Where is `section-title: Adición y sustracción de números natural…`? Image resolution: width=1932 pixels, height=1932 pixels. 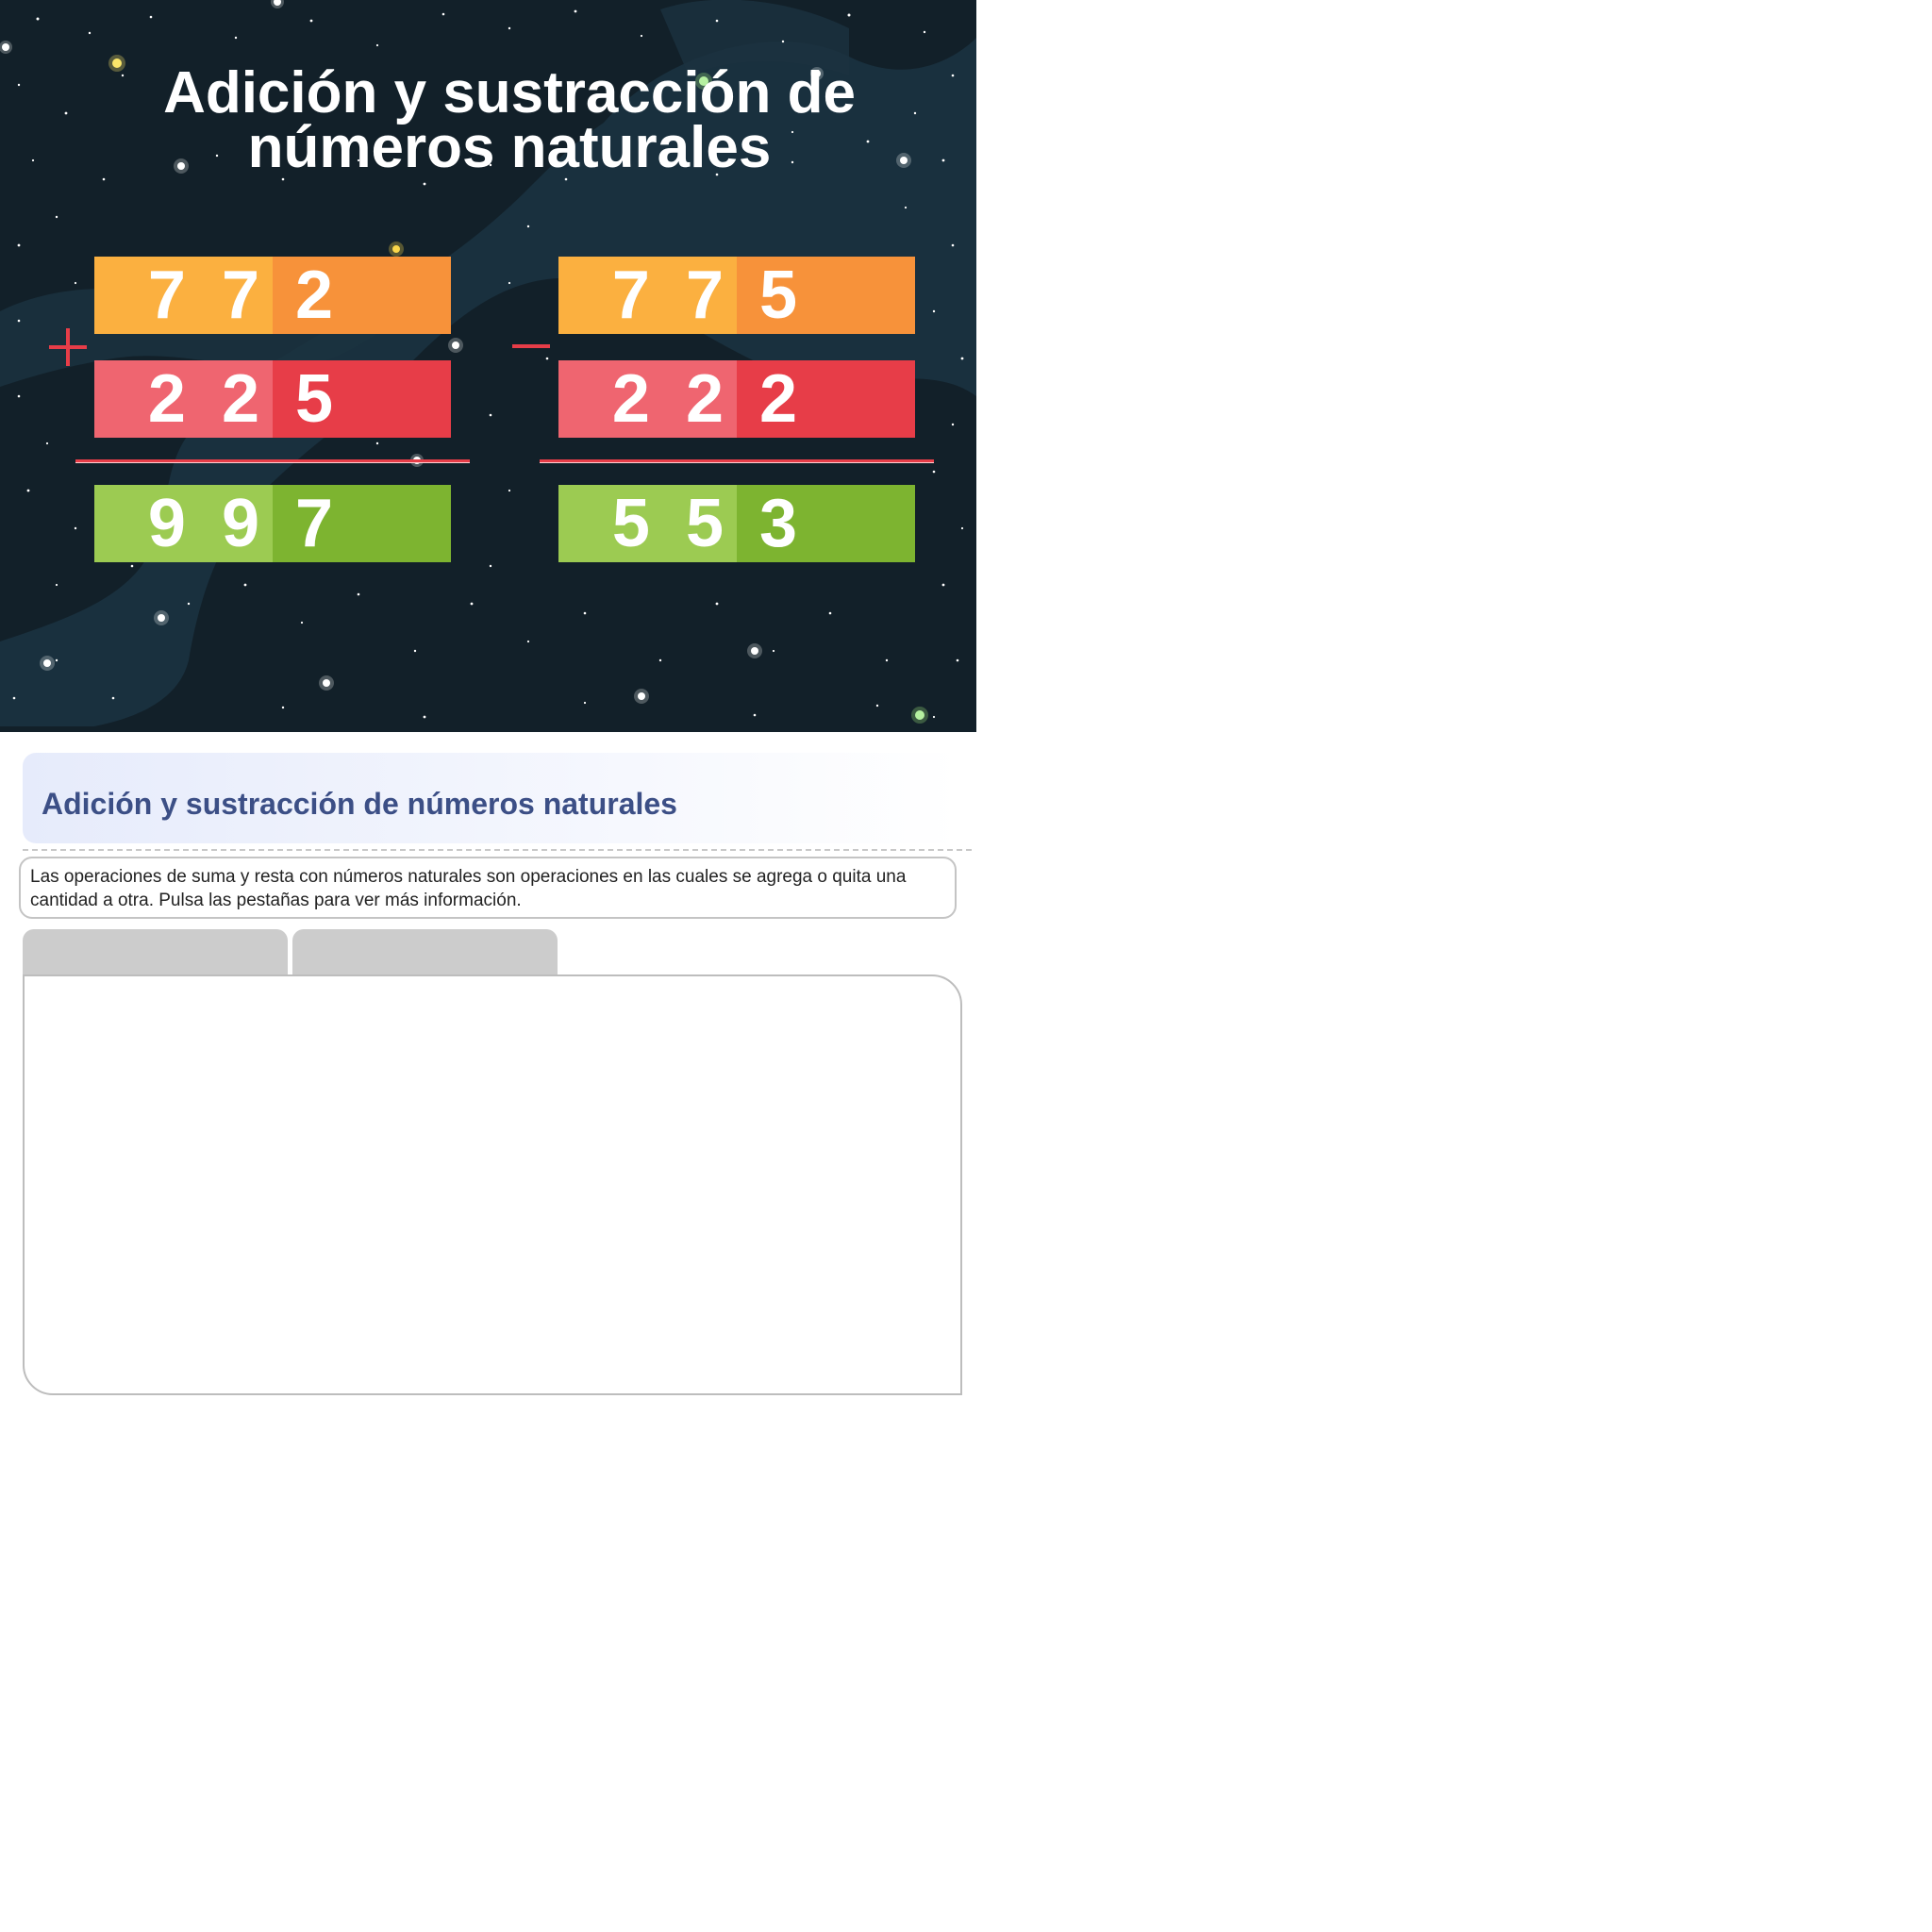 section-title: Adición y sustracción de números natural… is located at coordinates (359, 804).